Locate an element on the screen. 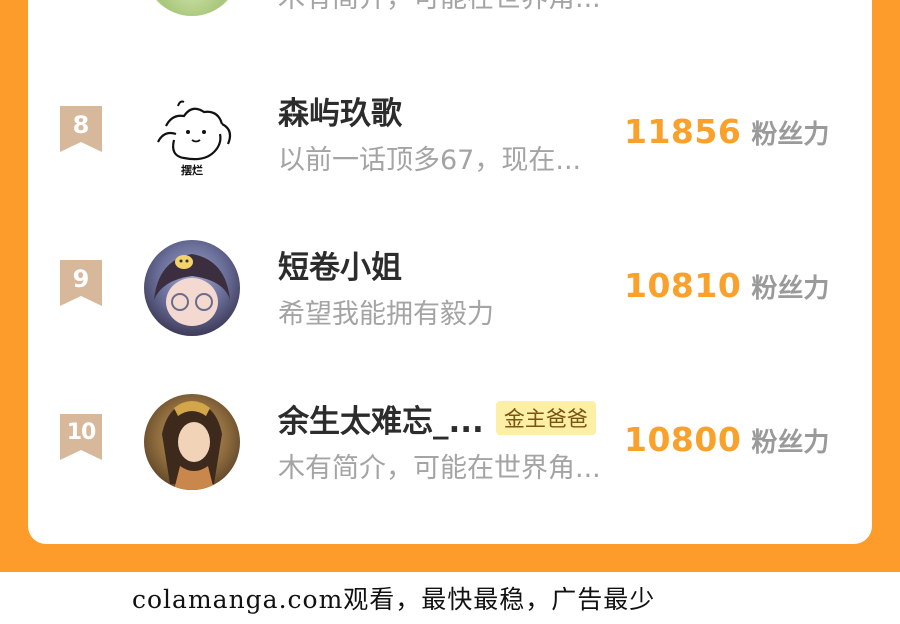 This screenshot has width=900, height=624. fan-power: 11856 粉丝力 is located at coordinates (726, 131).